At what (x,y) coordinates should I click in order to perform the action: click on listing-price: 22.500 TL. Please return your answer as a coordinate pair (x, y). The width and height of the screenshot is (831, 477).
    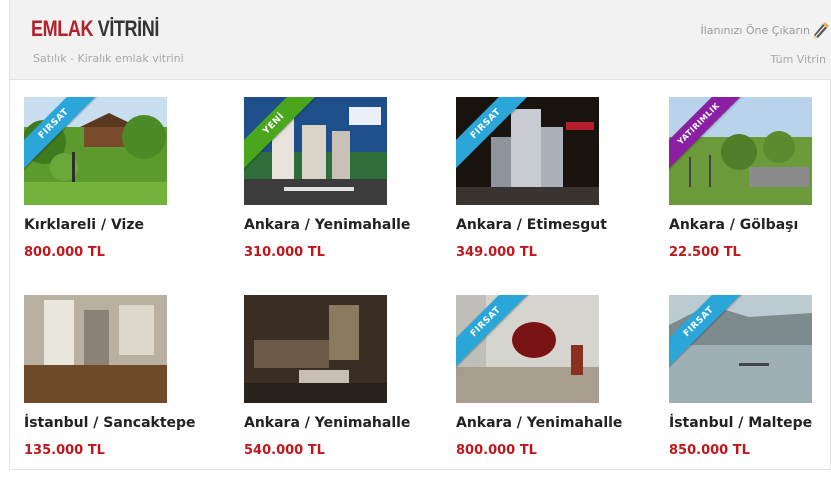
    Looking at the image, I should click on (705, 252).